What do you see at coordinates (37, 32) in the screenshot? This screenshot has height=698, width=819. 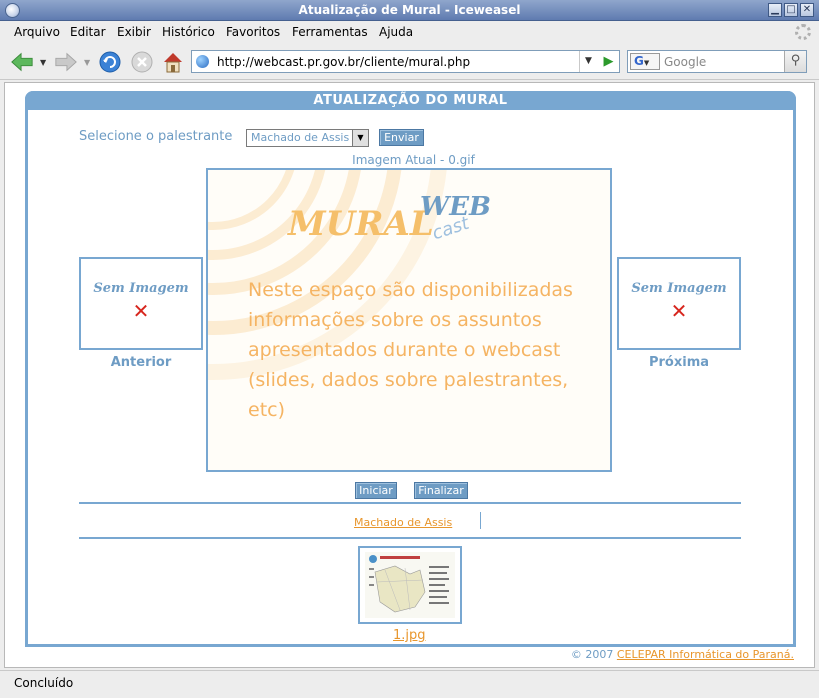 I see `menu-arquivo: Arquivo` at bounding box center [37, 32].